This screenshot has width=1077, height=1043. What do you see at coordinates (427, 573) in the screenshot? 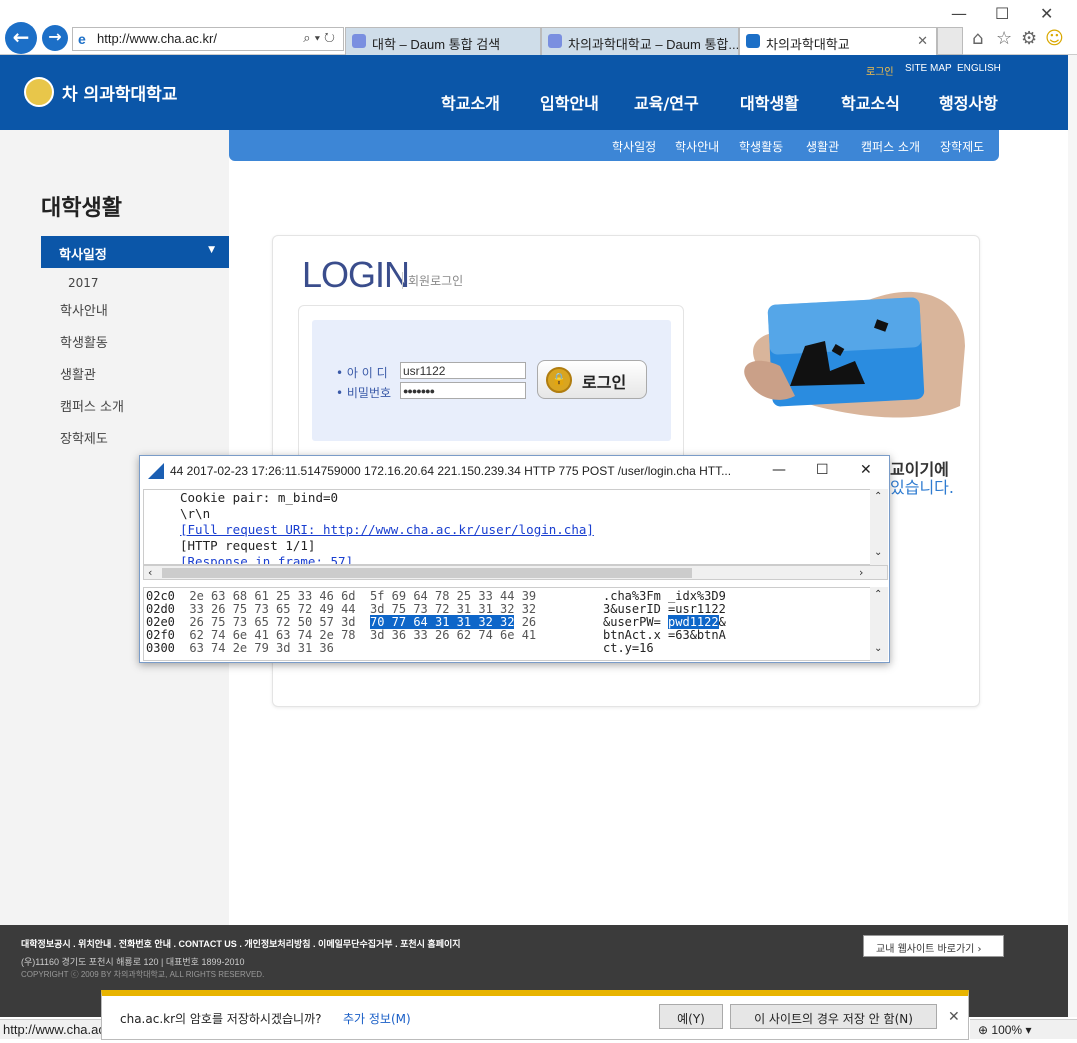
I see `scrollbar-thumb` at bounding box center [427, 573].